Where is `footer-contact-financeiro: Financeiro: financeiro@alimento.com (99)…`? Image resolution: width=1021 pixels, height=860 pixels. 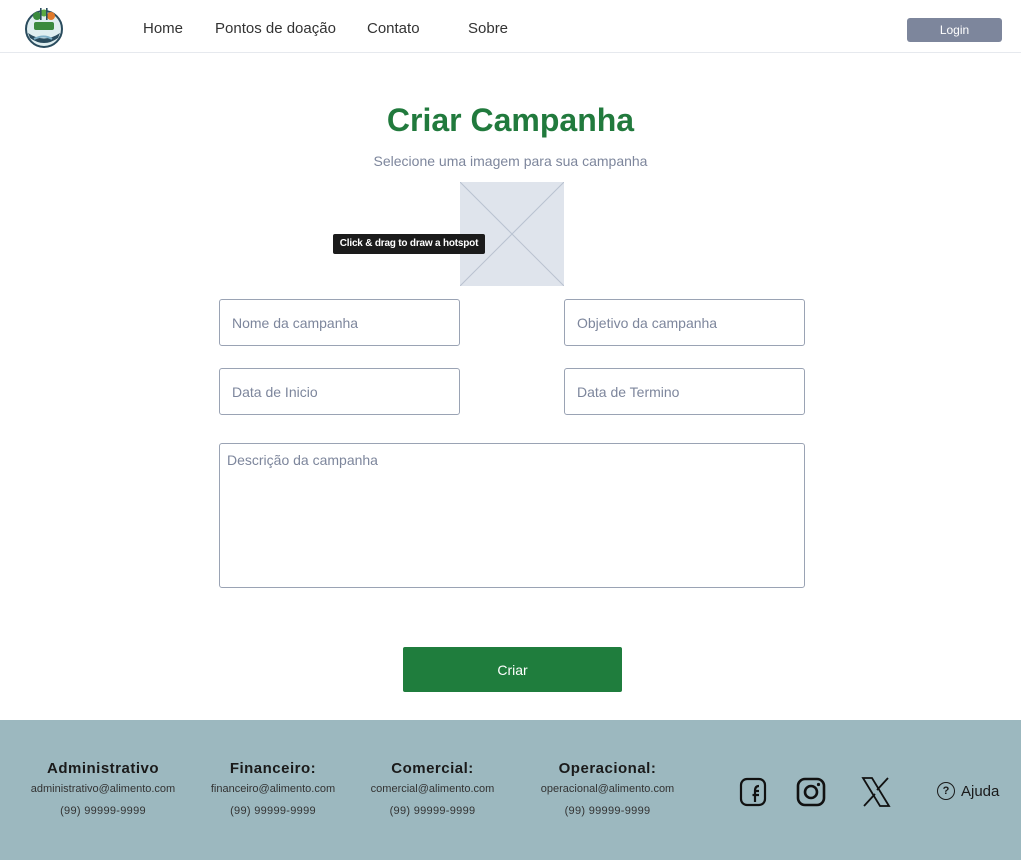
footer-contact-financeiro: Financeiro: financeiro@alimento.com (99)… is located at coordinates (273, 788).